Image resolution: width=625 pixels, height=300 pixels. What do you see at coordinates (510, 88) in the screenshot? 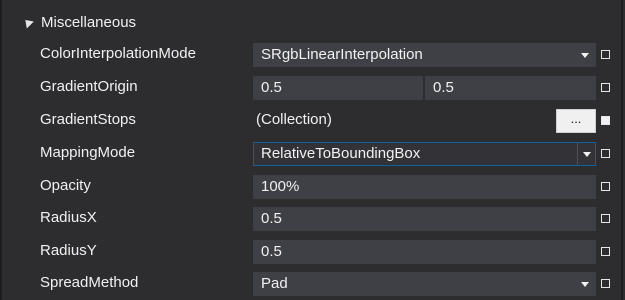
I see `gradient-origin-y-input: 0.5` at bounding box center [510, 88].